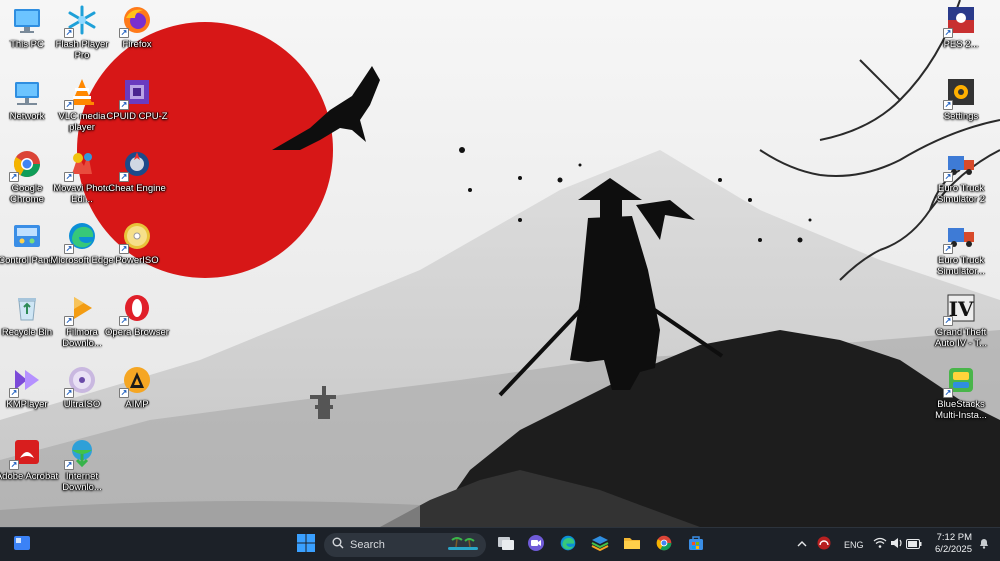 This screenshot has width=1000, height=561. I want to click on search-box: Search, so click(405, 545).